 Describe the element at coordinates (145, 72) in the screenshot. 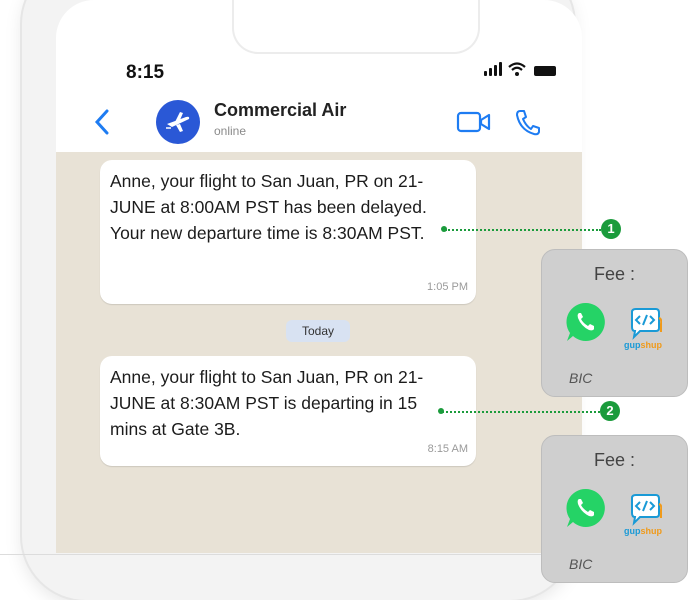

I see `status-time: 8:15` at that location.